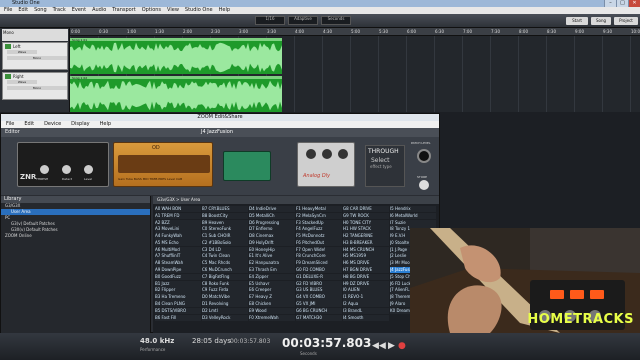 This screenshot has height=360, width=640. What do you see at coordinates (225, 216) in the screenshot?
I see `patch-cell: B8 BoostCity` at bounding box center [225, 216].